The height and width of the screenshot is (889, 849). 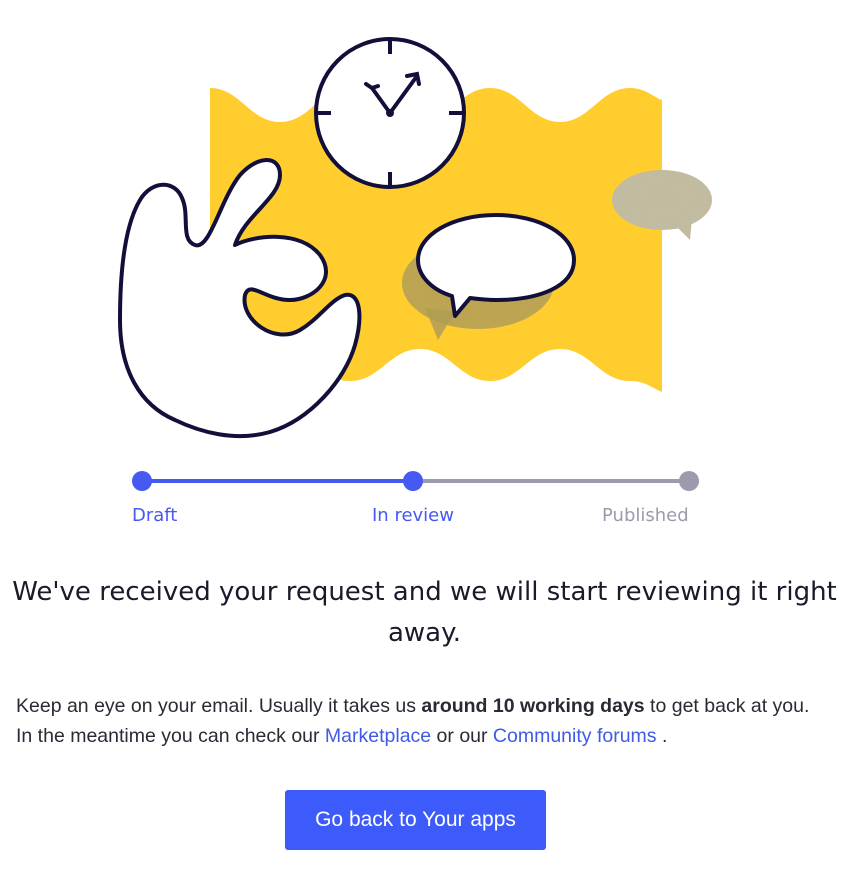 What do you see at coordinates (415, 820) in the screenshot?
I see `go-back-to-apps-button: Go back to Your apps` at bounding box center [415, 820].